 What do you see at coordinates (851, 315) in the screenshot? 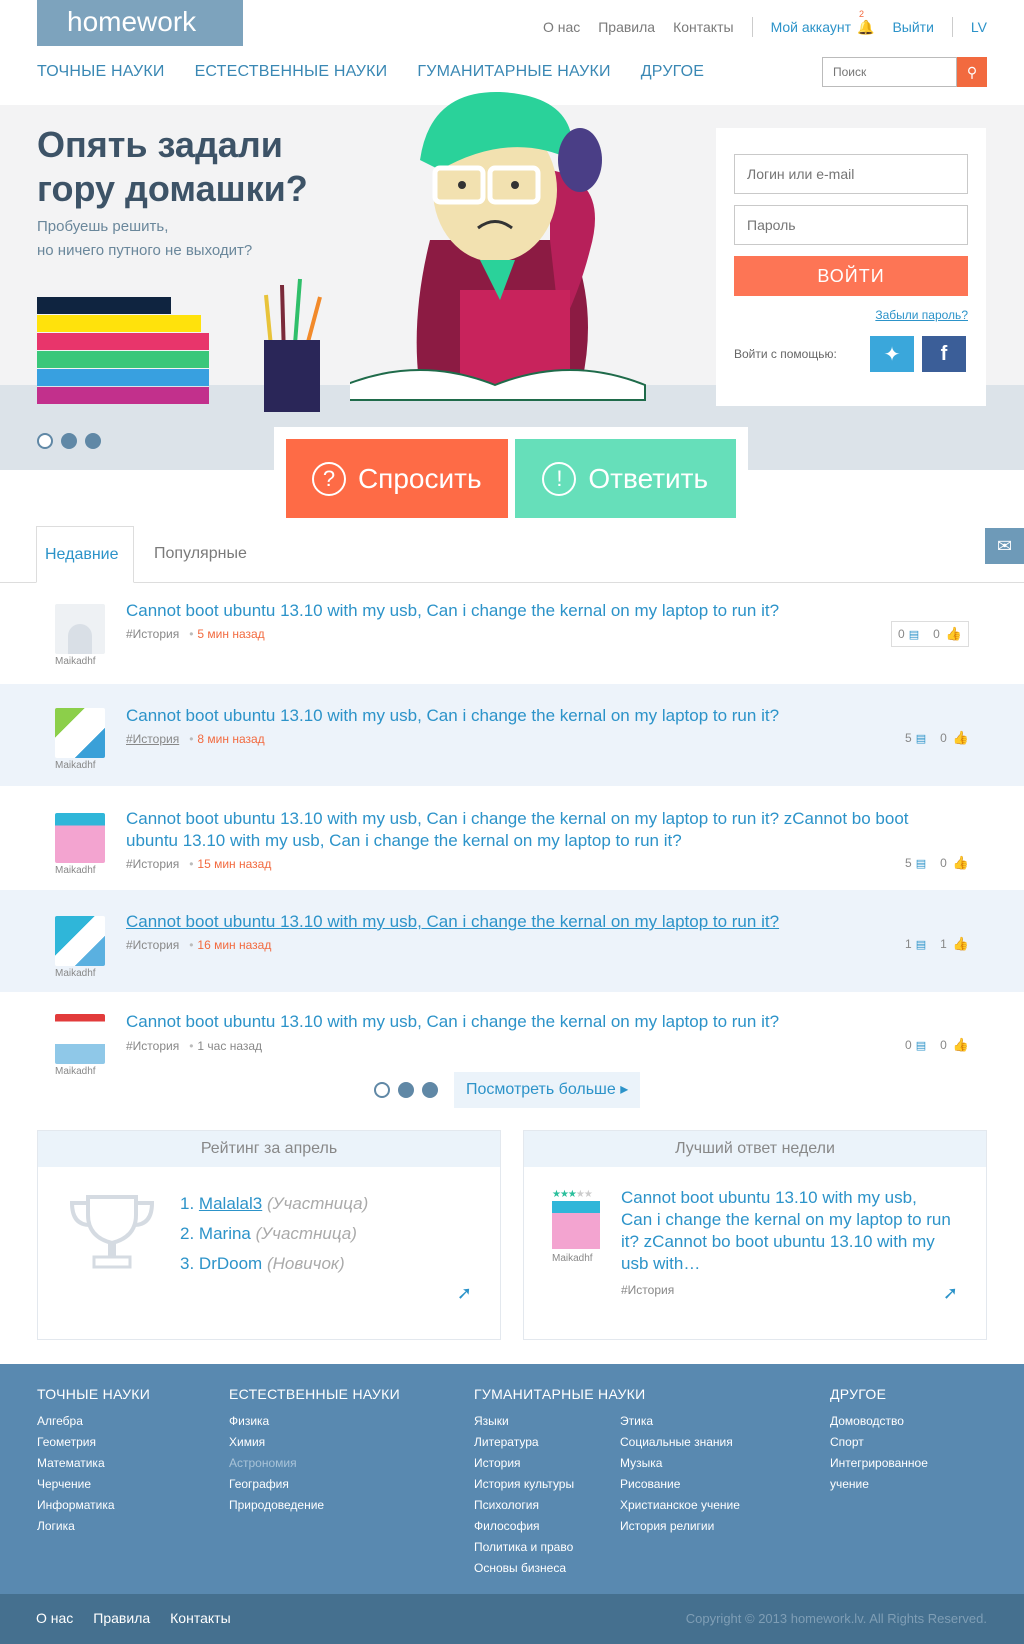
I see `forgot-password-link: Забыли пароль?` at bounding box center [851, 315].